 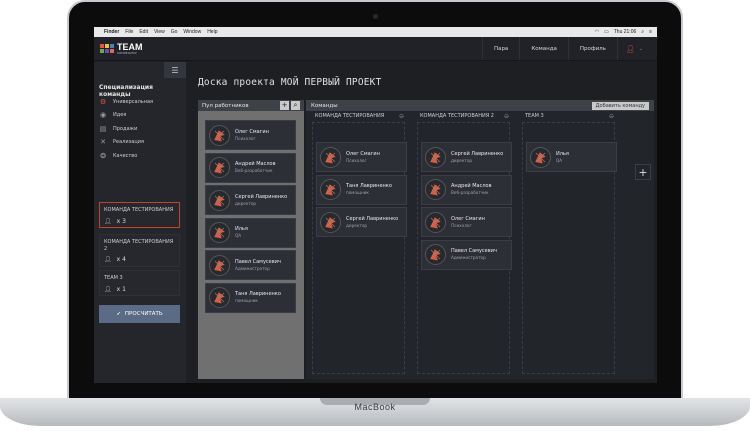 I want to click on sidebar-toggle-icon: ☰, so click(x=175, y=70).